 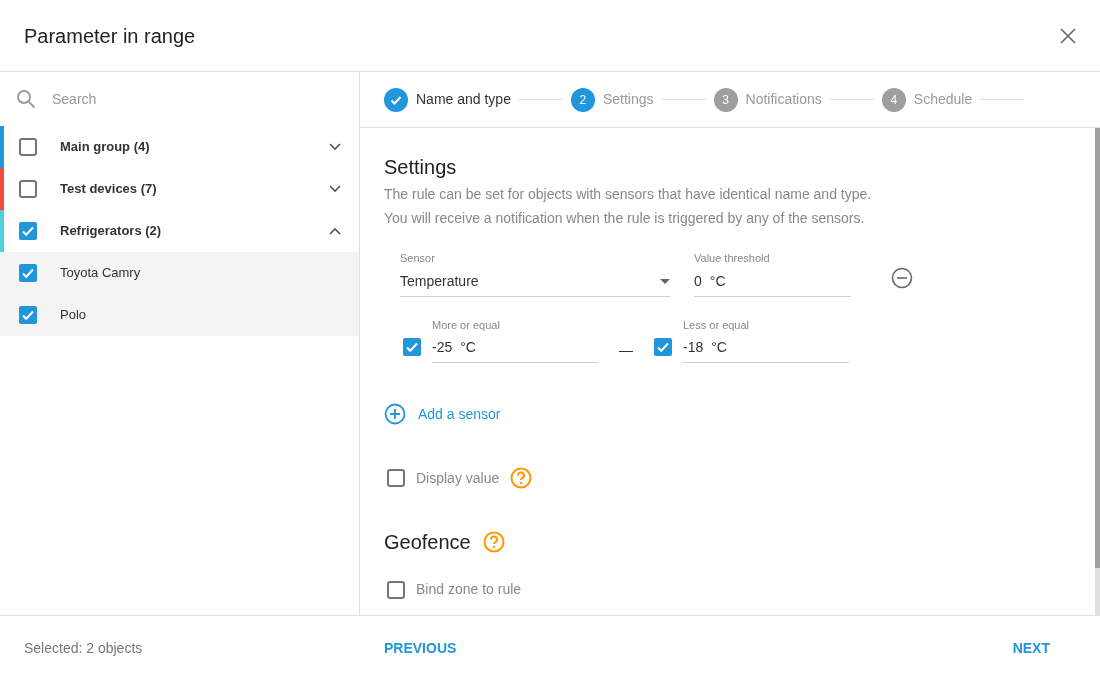 I want to click on search-field: Search, so click(x=197, y=99).